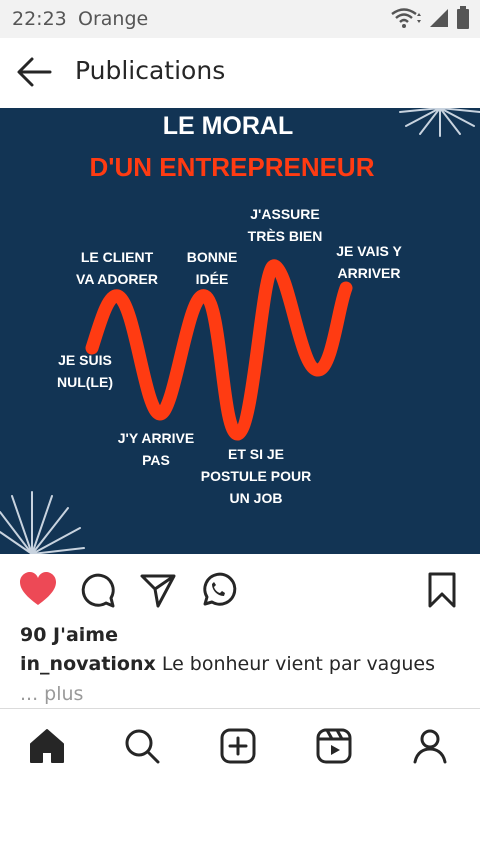 The width and height of the screenshot is (480, 854). Describe the element at coordinates (406, 18) in the screenshot. I see `wifi-icon` at that location.